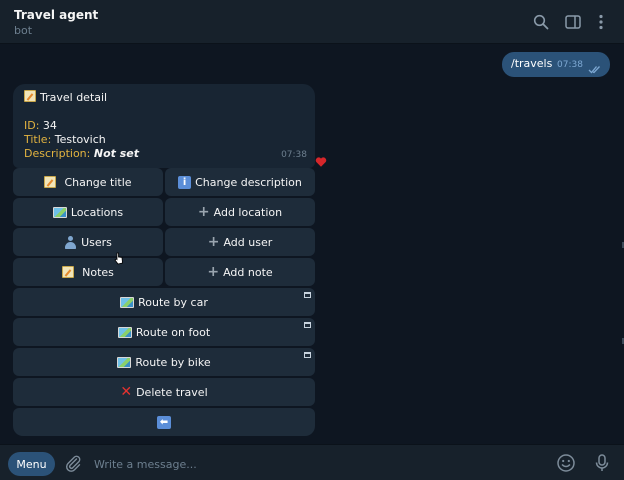 This screenshot has height=480, width=624. Describe the element at coordinates (601, 22) in the screenshot. I see `more-vertical-icon` at that location.